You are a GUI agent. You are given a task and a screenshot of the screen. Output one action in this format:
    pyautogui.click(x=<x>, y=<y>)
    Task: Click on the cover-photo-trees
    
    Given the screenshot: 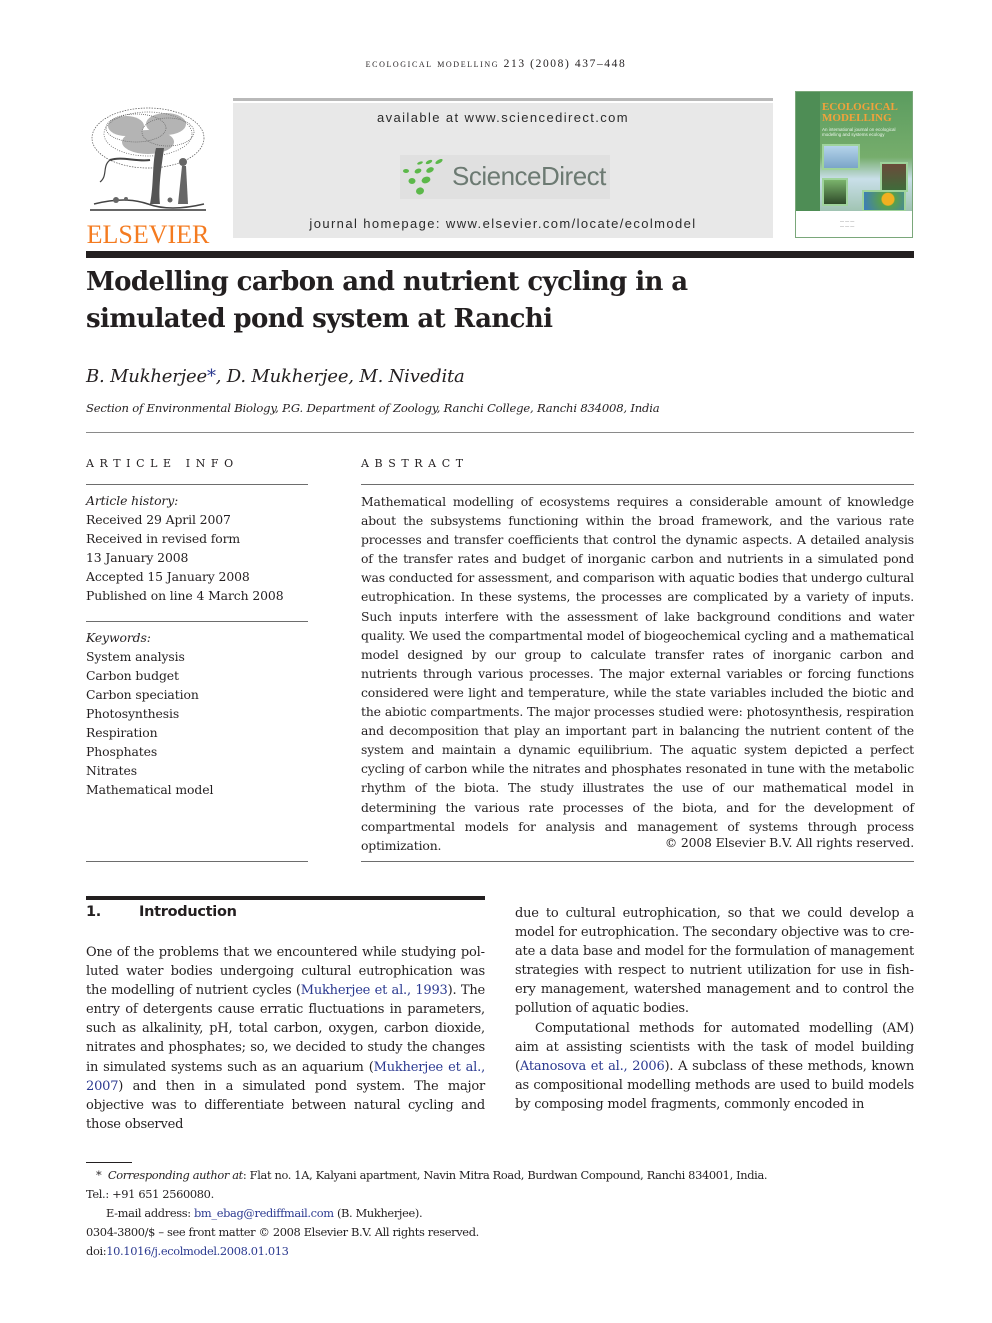 What is the action you would take?
    pyautogui.click(x=894, y=177)
    